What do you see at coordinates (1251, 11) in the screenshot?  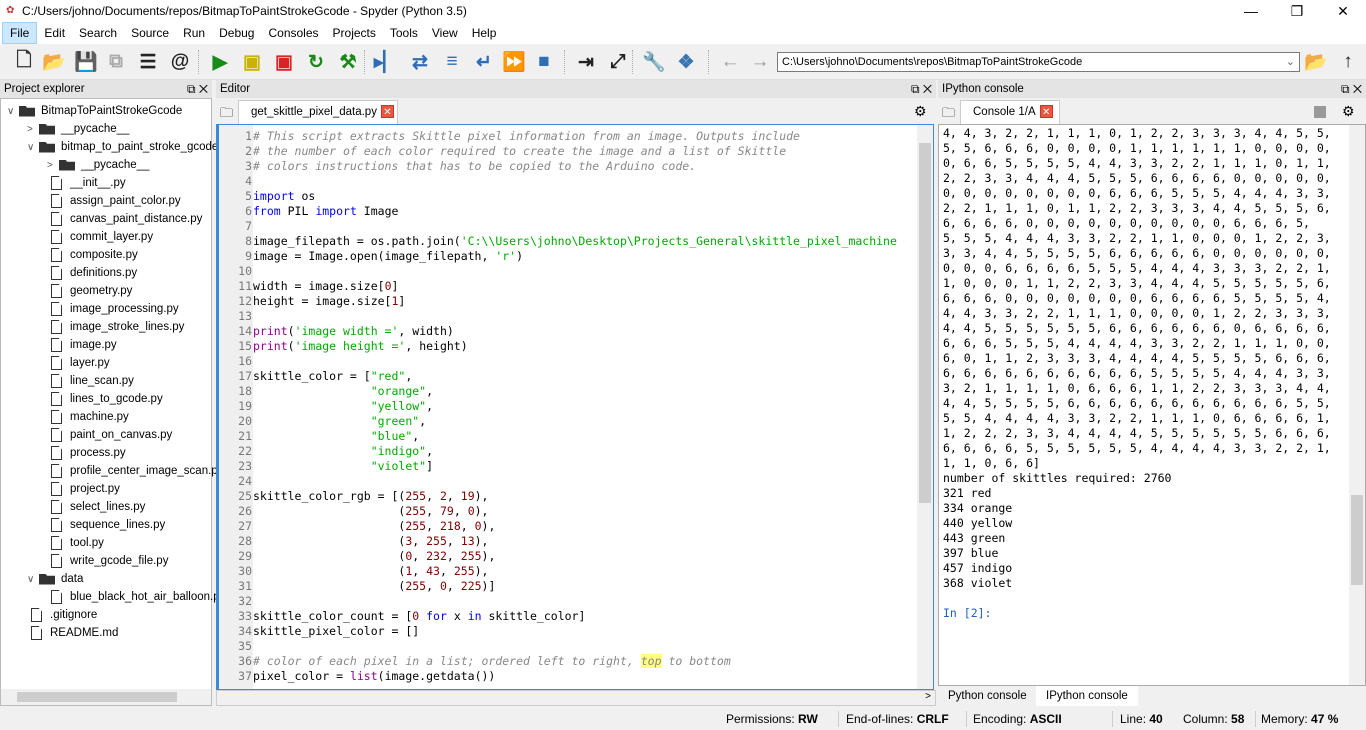 I see `minimize-button: —` at bounding box center [1251, 11].